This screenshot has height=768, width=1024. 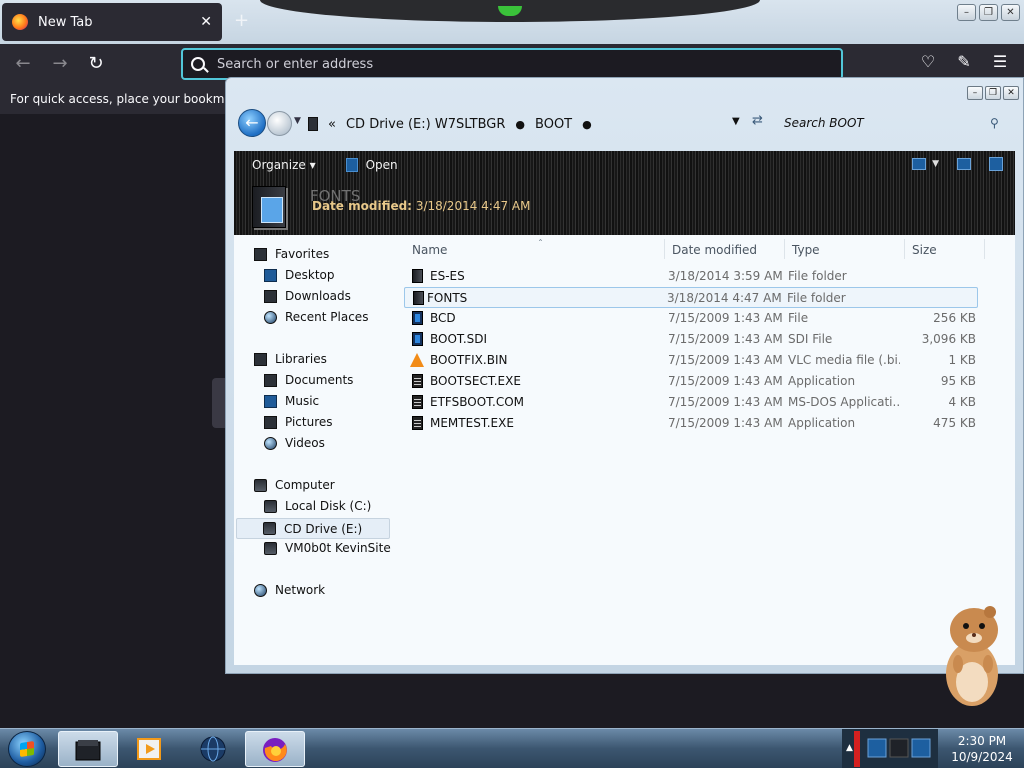 What do you see at coordinates (327, 548) in the screenshot?
I see `nav-vm-site: VM0b0t KevinSite` at bounding box center [327, 548].